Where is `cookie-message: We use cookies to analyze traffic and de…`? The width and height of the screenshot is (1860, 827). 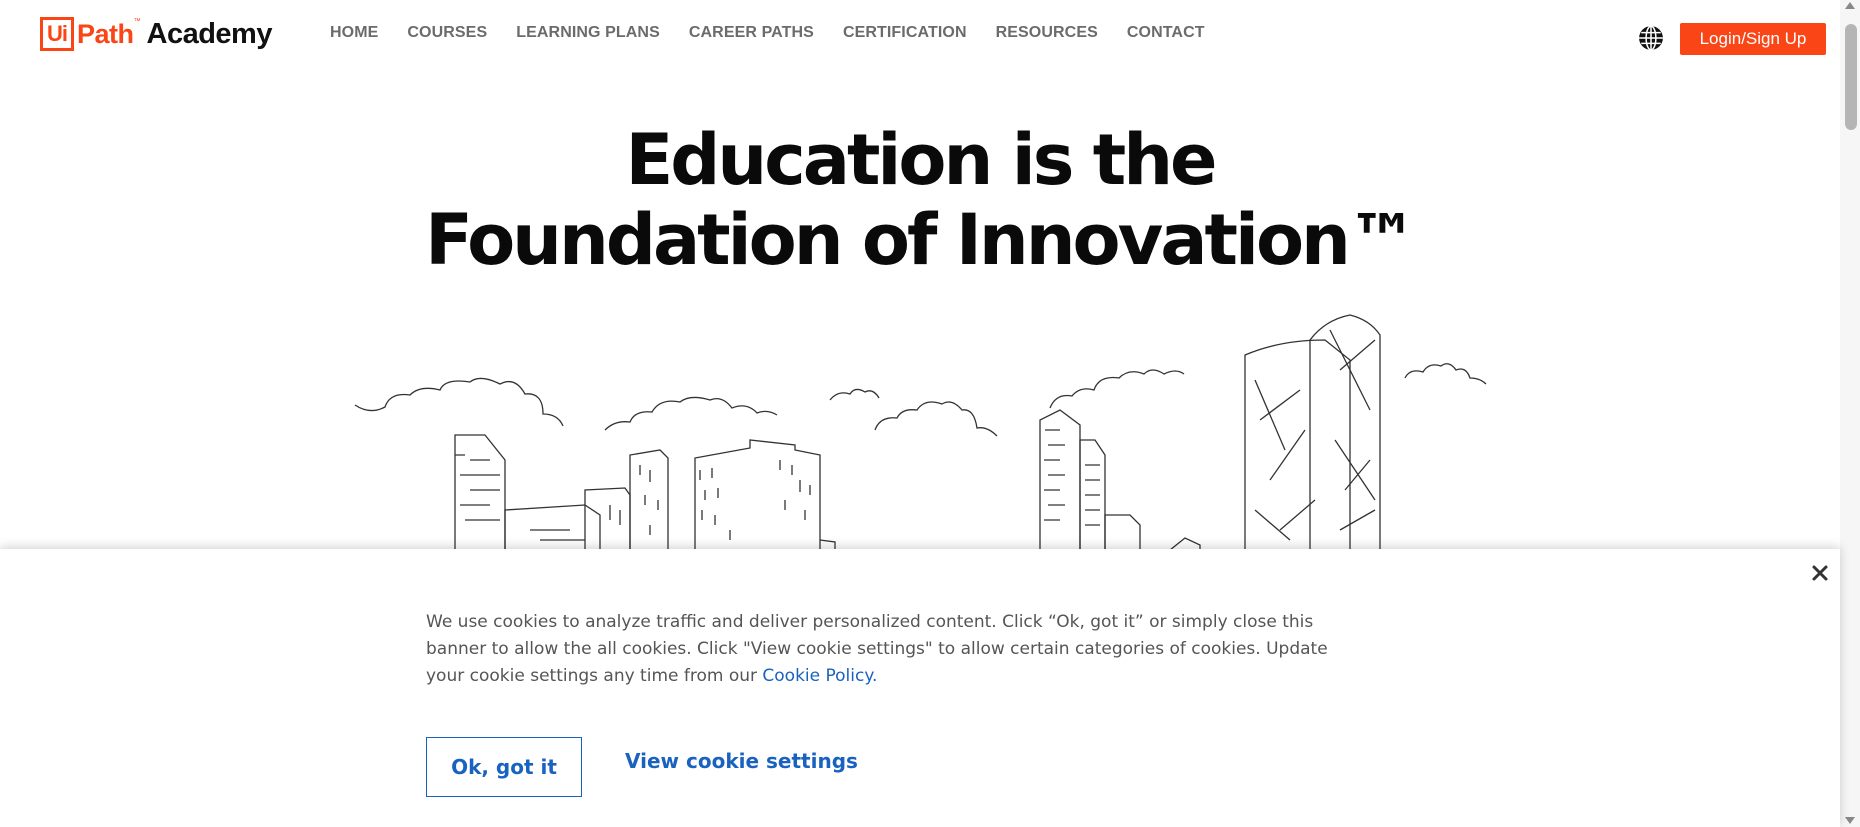 cookie-message: We use cookies to analyze traffic and de… is located at coordinates (896, 649).